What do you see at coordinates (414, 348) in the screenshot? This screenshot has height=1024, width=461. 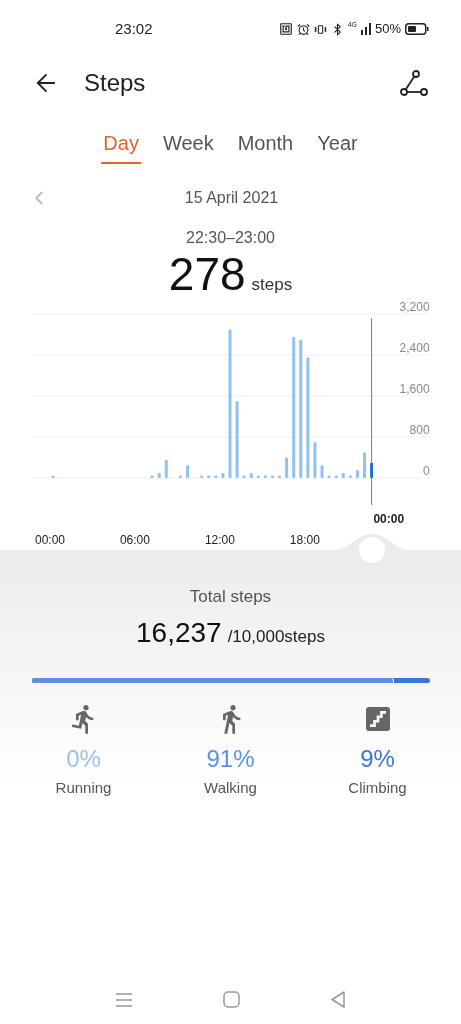 I see `y-axis-label: 2,400` at bounding box center [414, 348].